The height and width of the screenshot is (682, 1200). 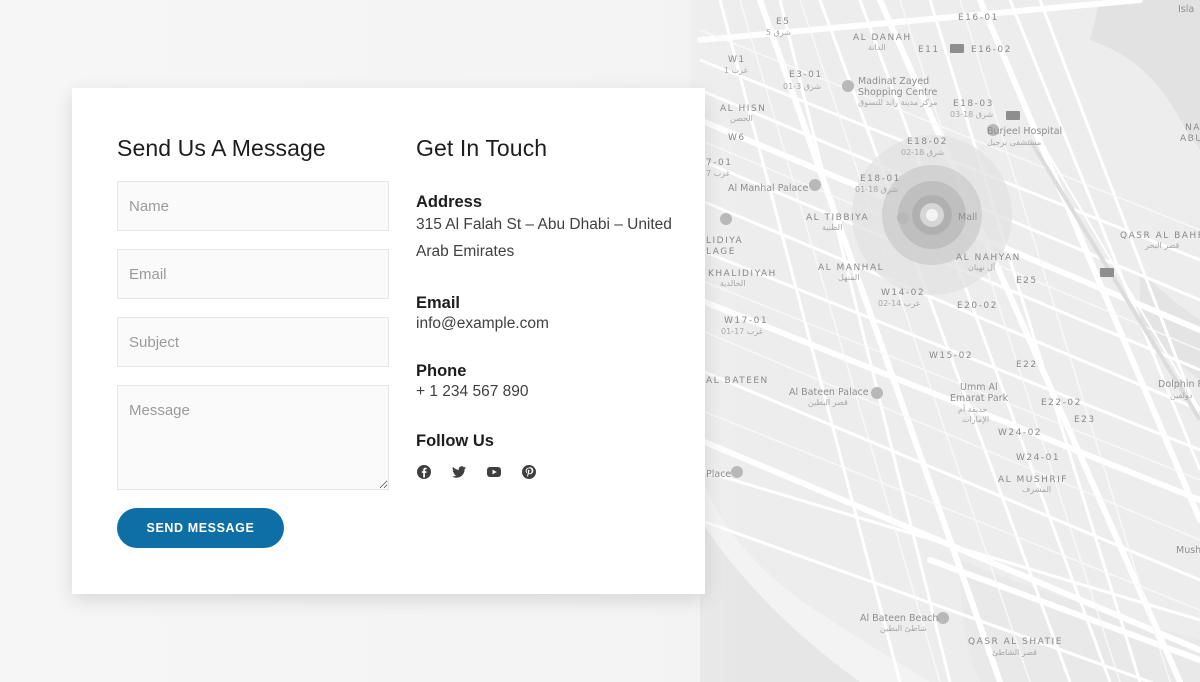 What do you see at coordinates (1181, 395) in the screenshot?
I see `map-label: دولفين` at bounding box center [1181, 395].